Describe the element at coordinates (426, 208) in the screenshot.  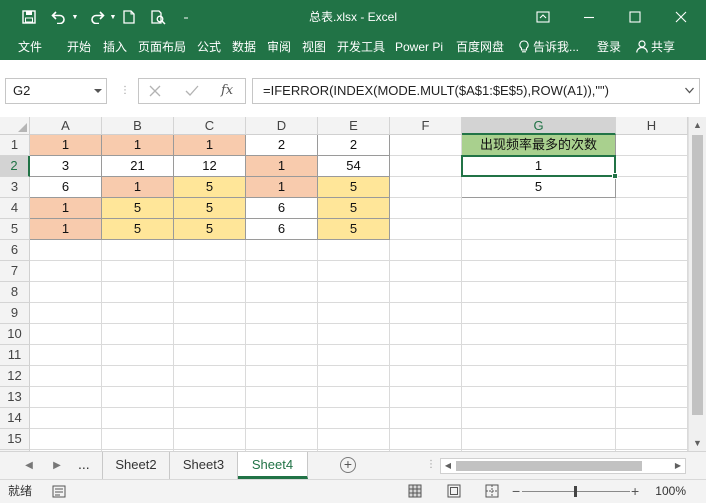
I see `cell-f4` at that location.